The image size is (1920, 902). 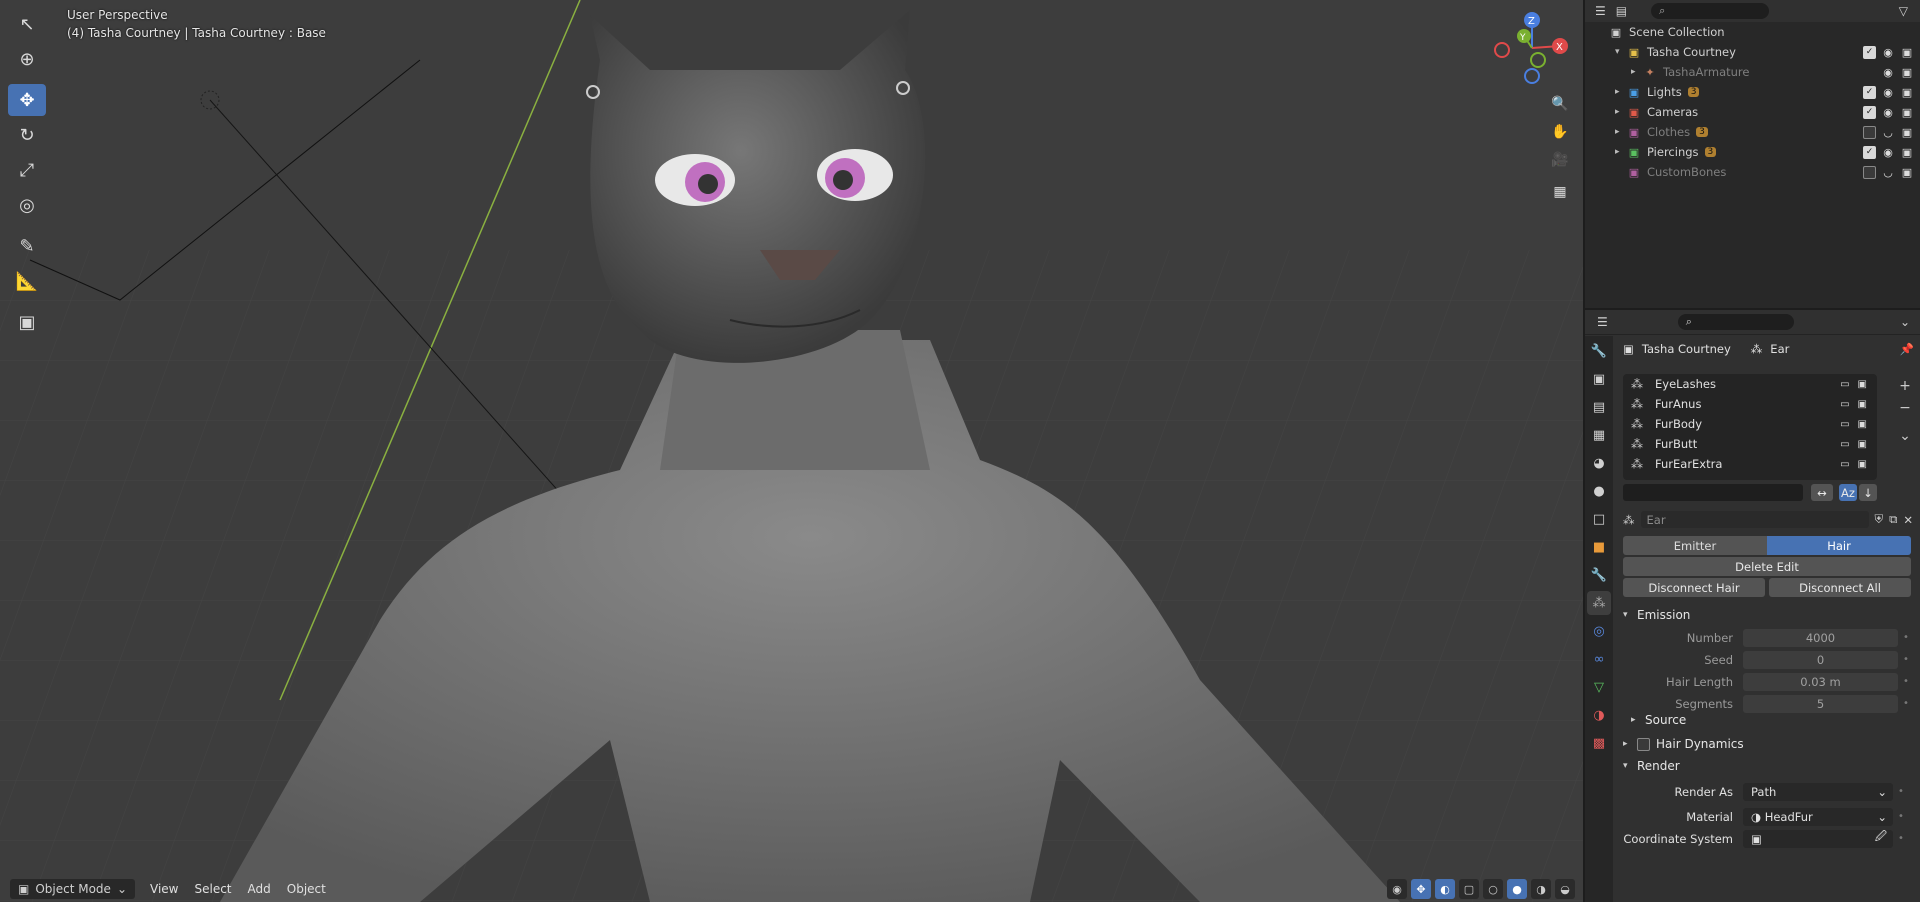 I want to click on sort-alpha-icon: Az, so click(x=1848, y=492).